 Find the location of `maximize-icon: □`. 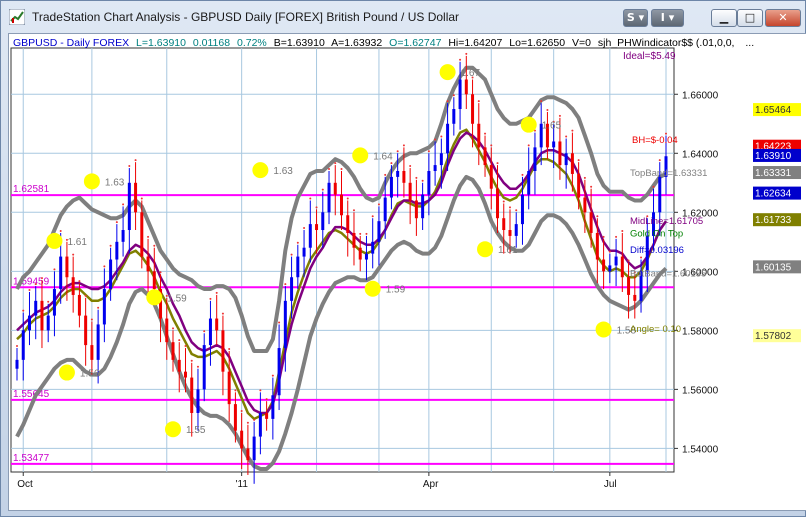

maximize-icon: □ is located at coordinates (750, 17).